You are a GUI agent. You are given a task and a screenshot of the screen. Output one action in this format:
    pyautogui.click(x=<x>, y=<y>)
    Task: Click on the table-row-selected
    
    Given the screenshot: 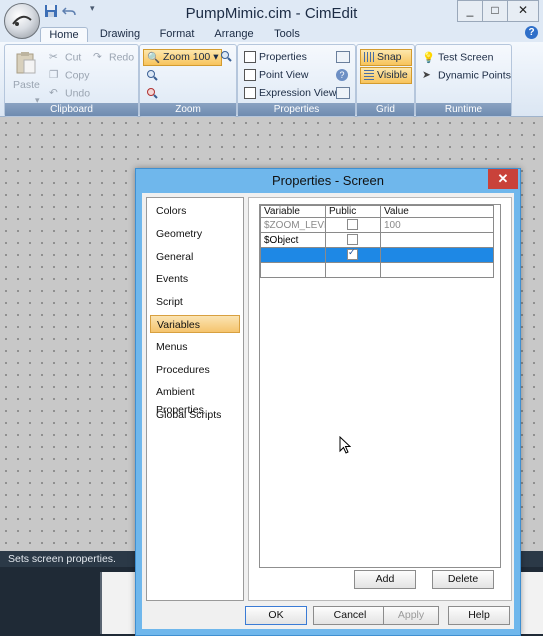 What is the action you would take?
    pyautogui.click(x=377, y=255)
    